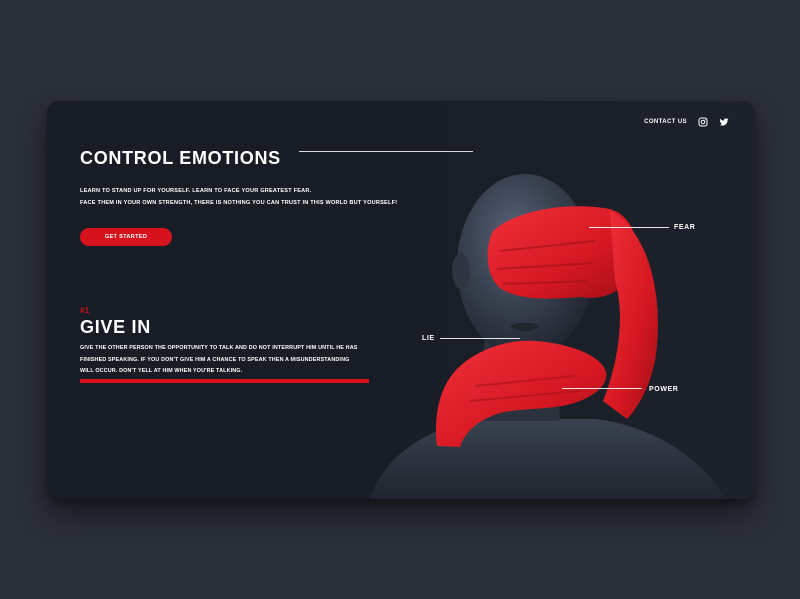  I want to click on get-started-button: GET STARTED, so click(126, 237).